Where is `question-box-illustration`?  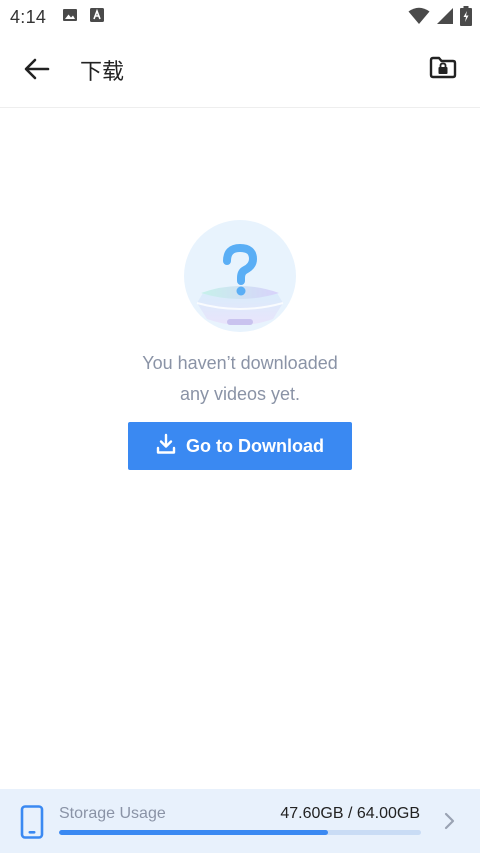
question-box-illustration is located at coordinates (240, 276).